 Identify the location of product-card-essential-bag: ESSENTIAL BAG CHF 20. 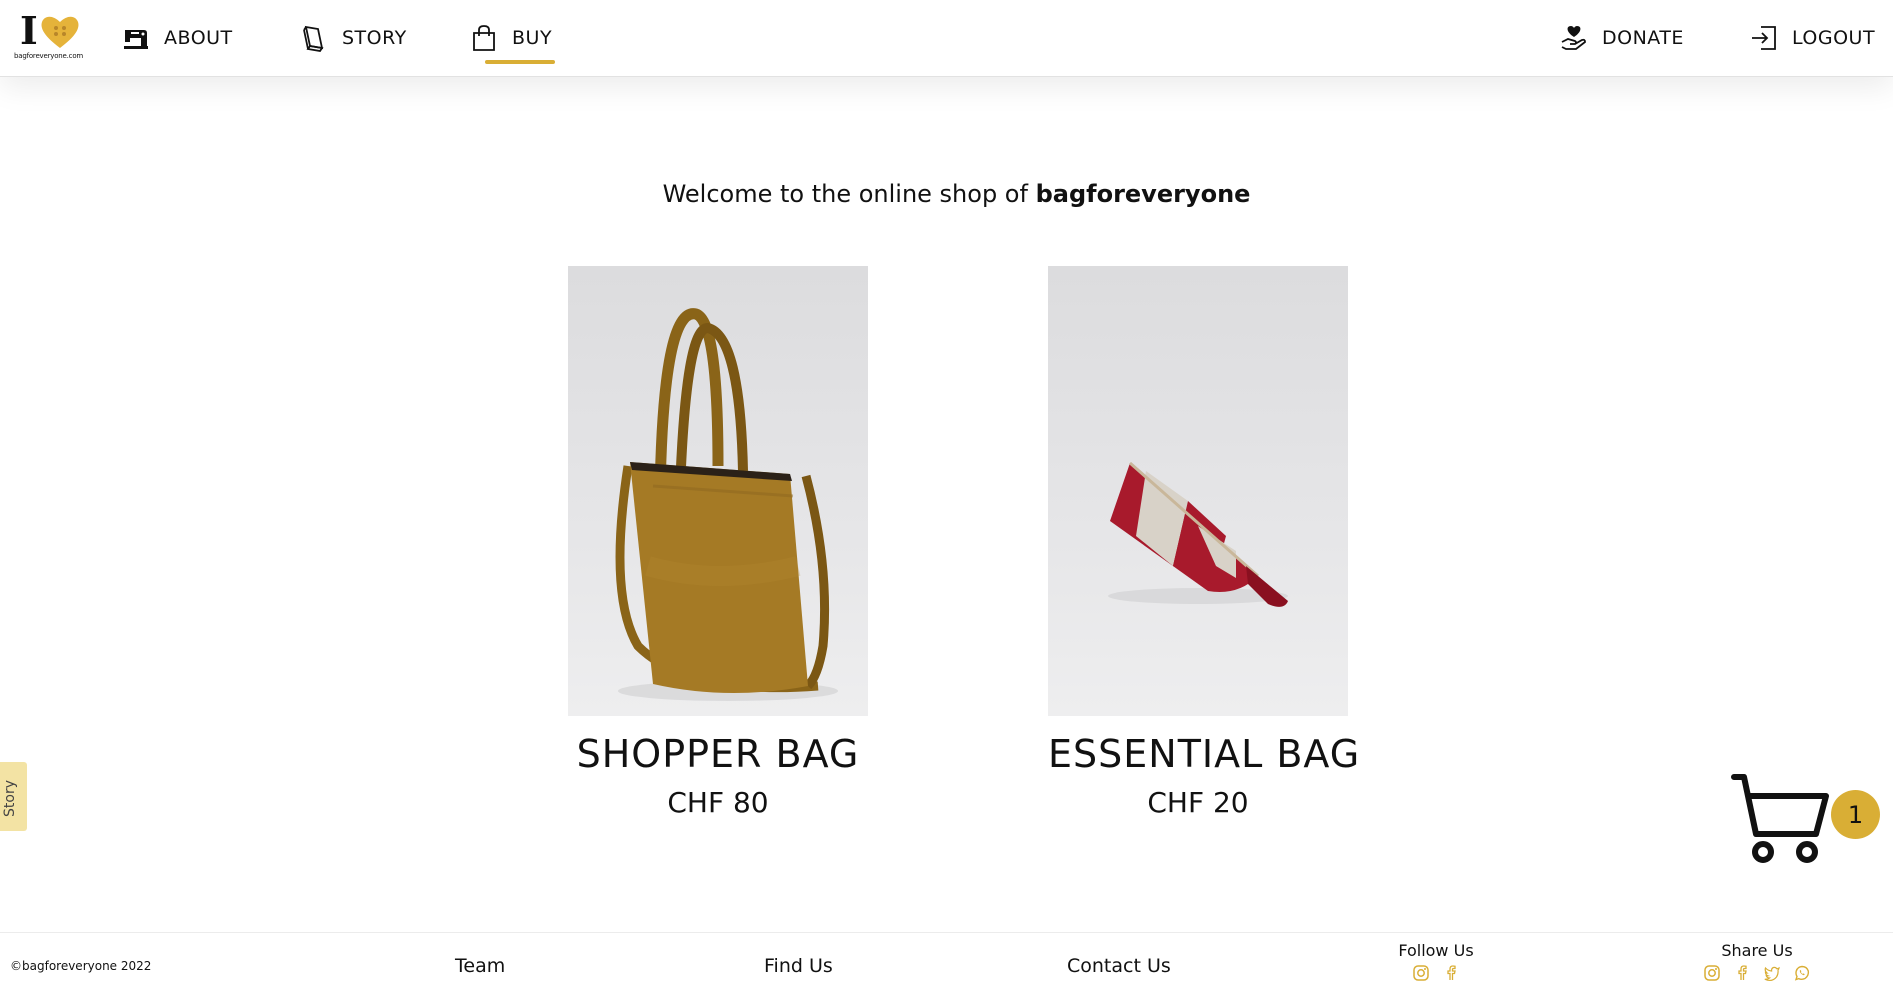
(1203, 542).